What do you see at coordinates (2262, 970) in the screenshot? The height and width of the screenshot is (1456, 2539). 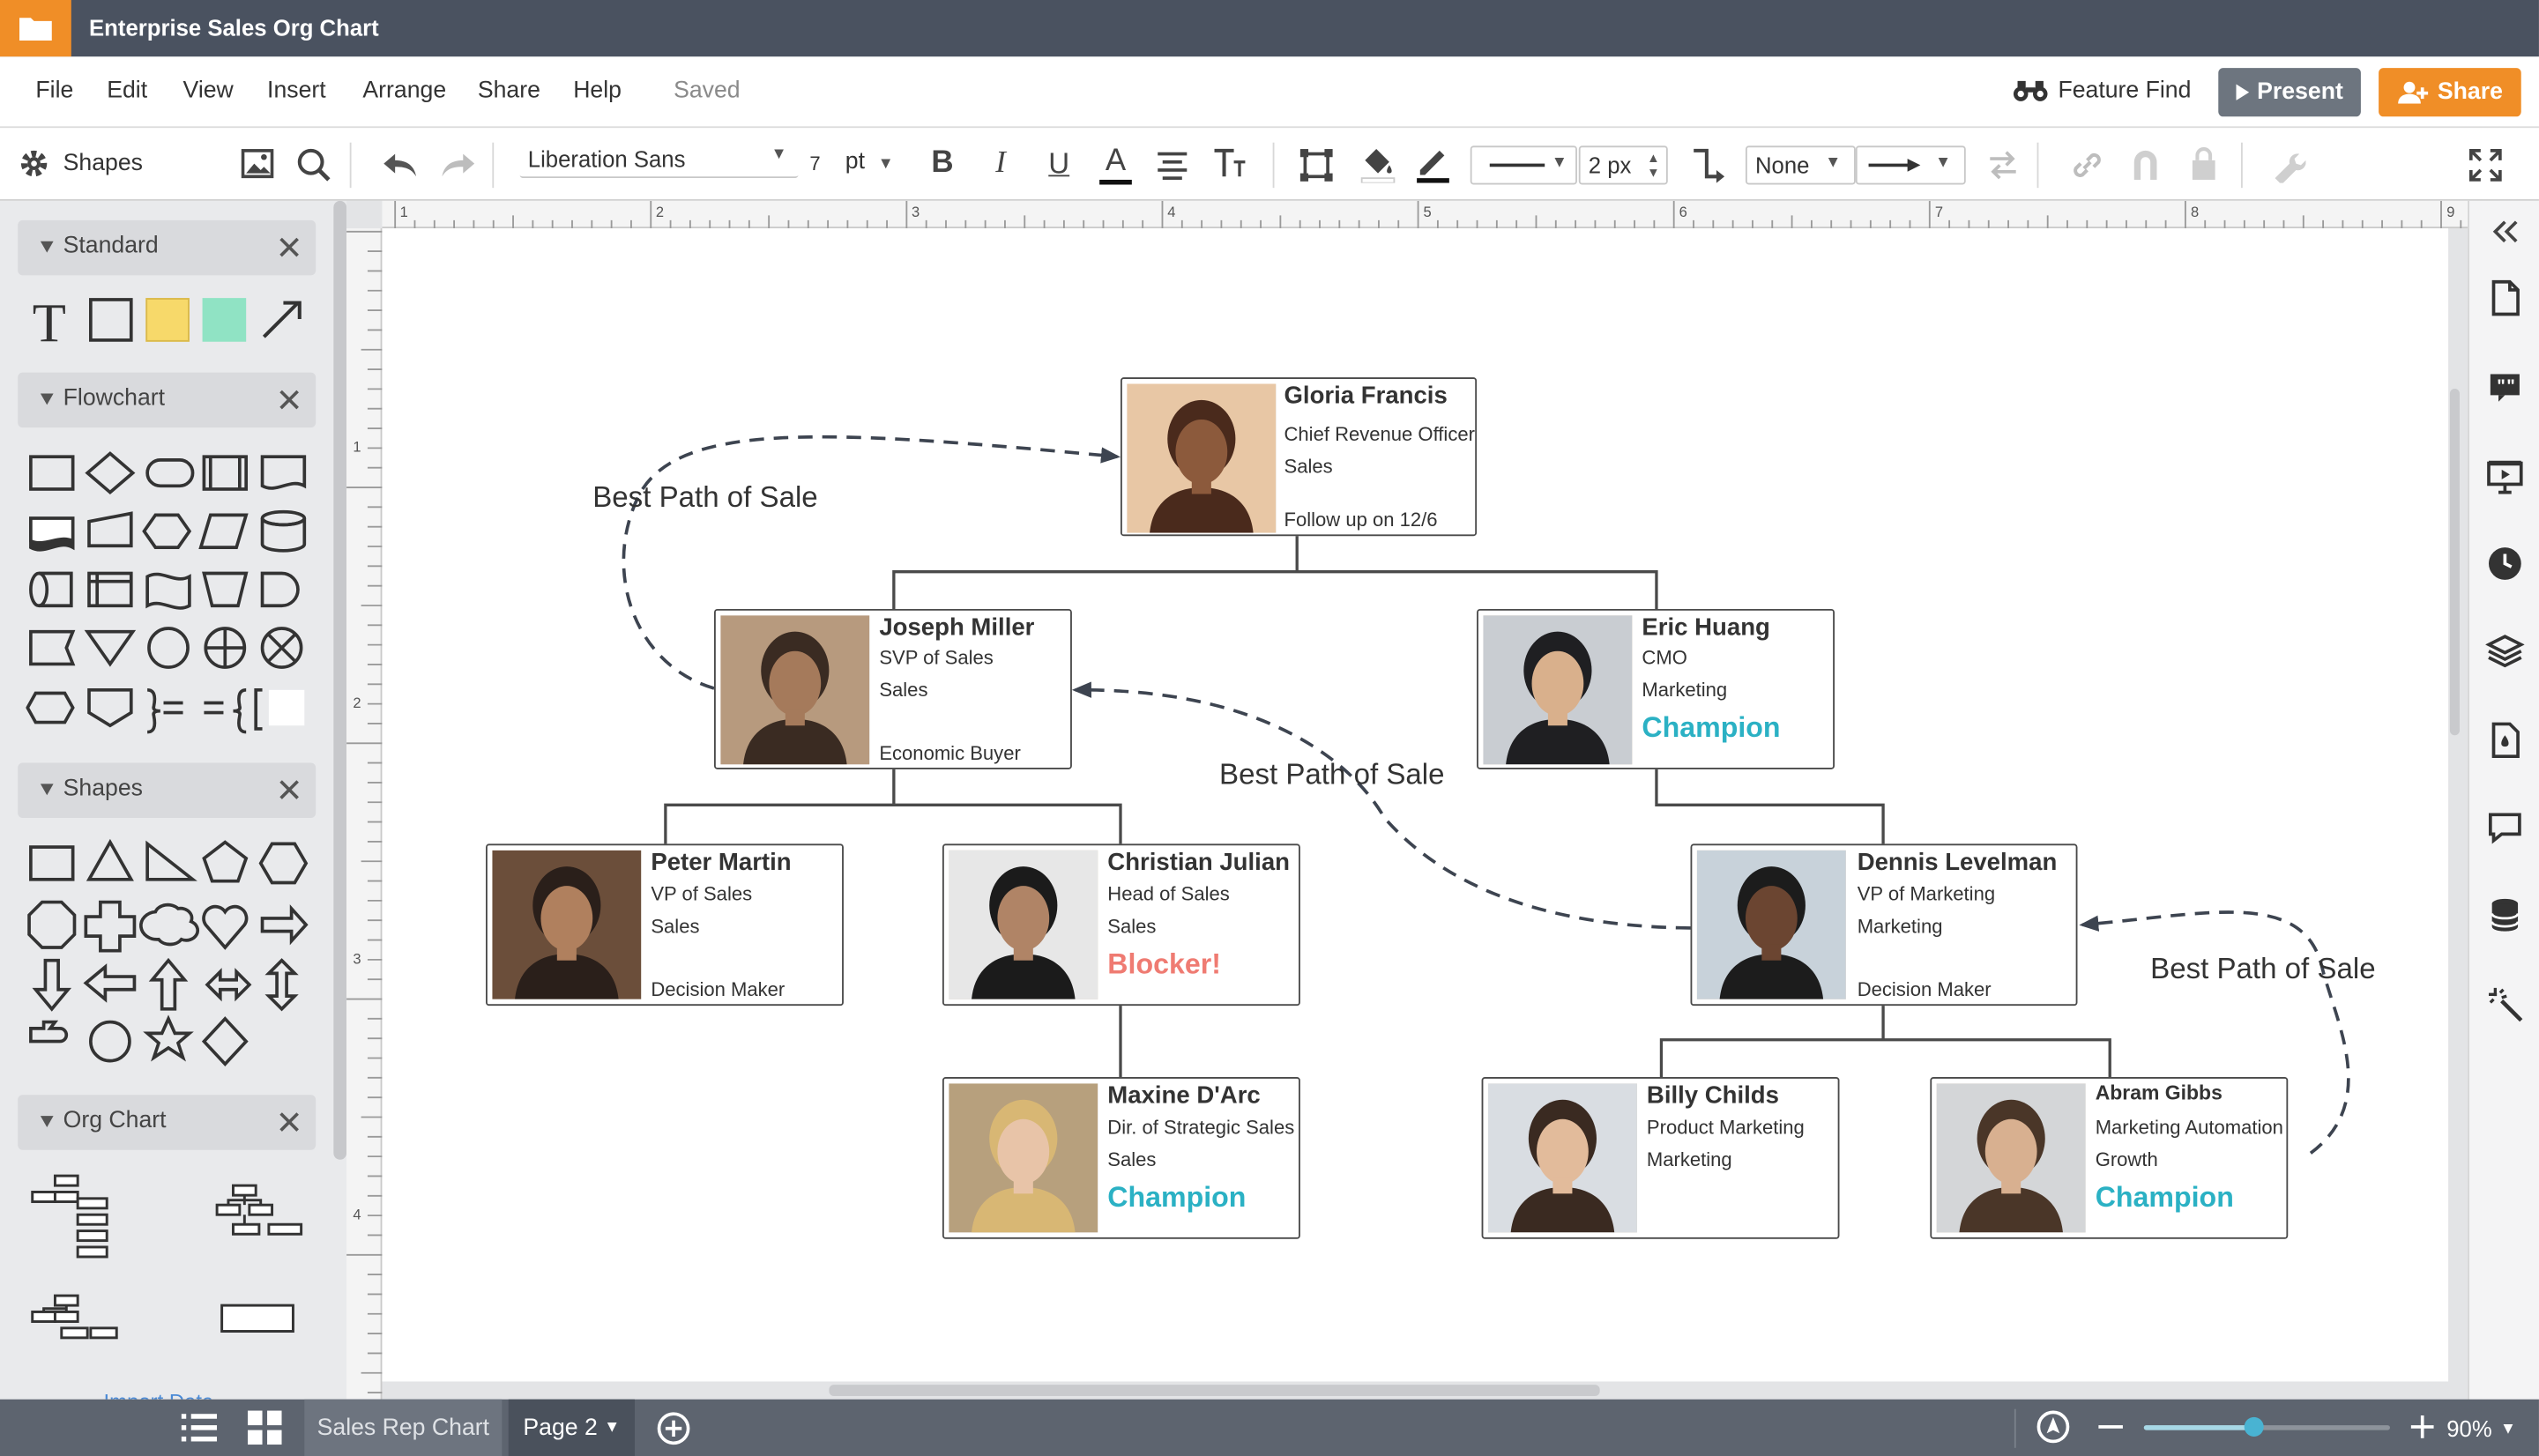 I see `best-path-label-3: Best Path of Sale` at bounding box center [2262, 970].